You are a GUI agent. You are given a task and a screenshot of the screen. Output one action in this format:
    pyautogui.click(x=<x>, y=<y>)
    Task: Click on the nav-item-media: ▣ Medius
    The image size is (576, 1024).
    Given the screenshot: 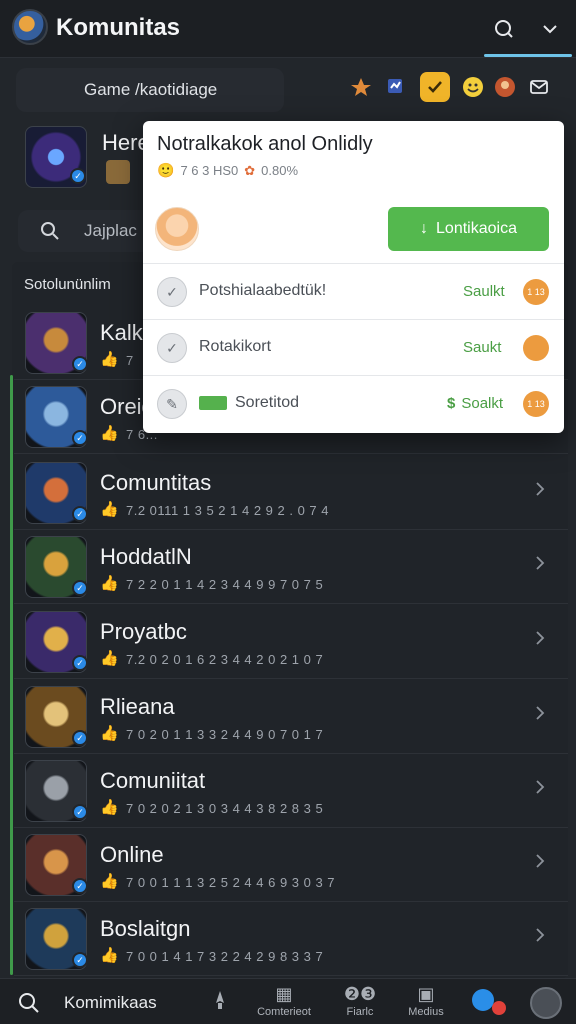 What is the action you would take?
    pyautogui.click(x=426, y=1003)
    